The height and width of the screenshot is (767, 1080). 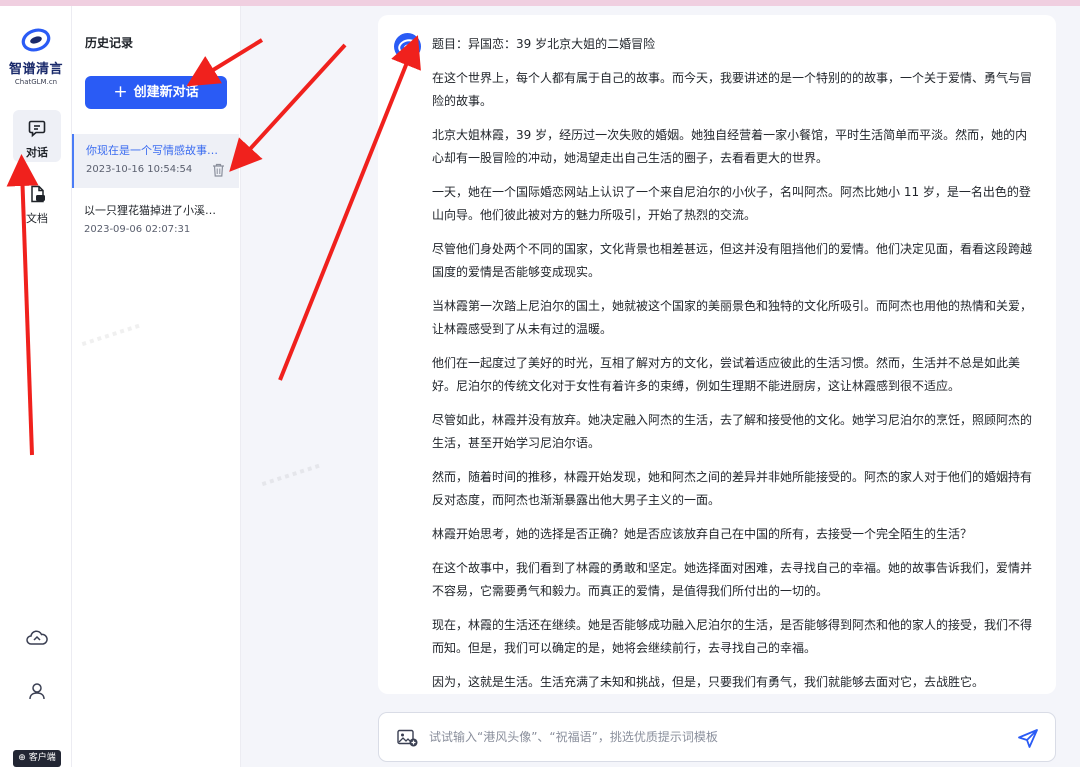 What do you see at coordinates (154, 221) in the screenshot?
I see `history-item: 以一只狸花猫掉进了小溪里... 2023-09-06 02:07:31` at bounding box center [154, 221].